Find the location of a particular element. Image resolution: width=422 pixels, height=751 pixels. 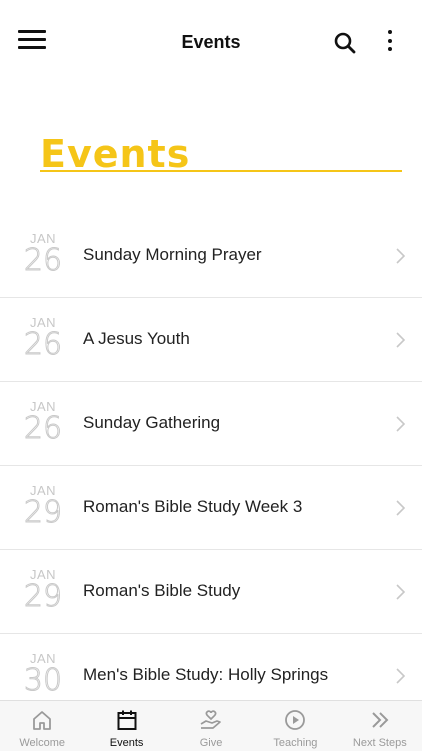

heading-underline is located at coordinates (221, 171).